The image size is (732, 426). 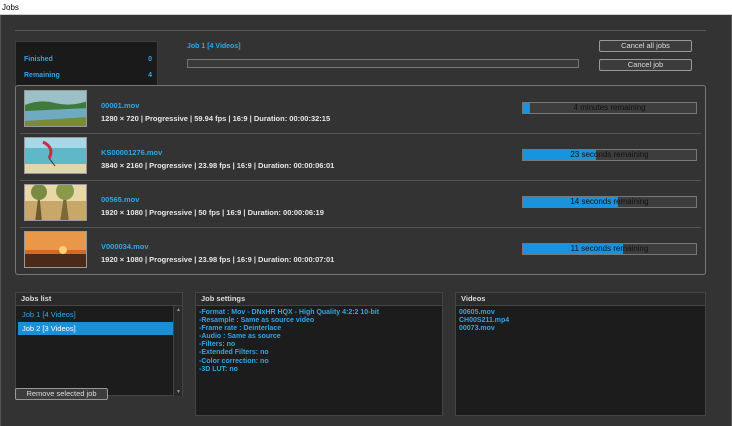 I want to click on video-progress-bar: 4 minutes remaining, so click(x=609, y=108).